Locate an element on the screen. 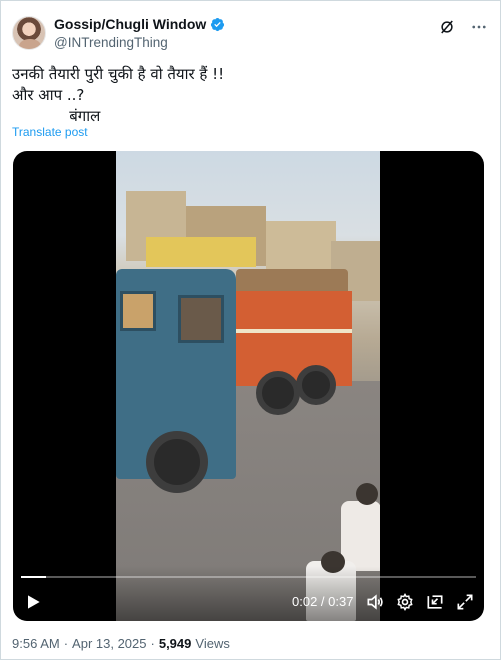  video-progress-fill is located at coordinates (33, 577).